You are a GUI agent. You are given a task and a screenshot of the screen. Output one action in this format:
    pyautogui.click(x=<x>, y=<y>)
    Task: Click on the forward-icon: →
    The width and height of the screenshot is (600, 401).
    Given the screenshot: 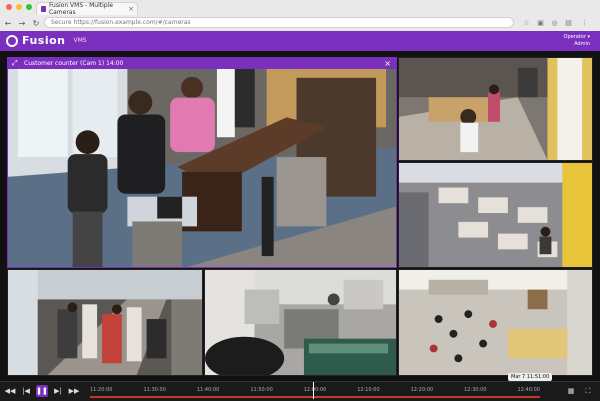 What is the action you would take?
    pyautogui.click(x=22, y=23)
    